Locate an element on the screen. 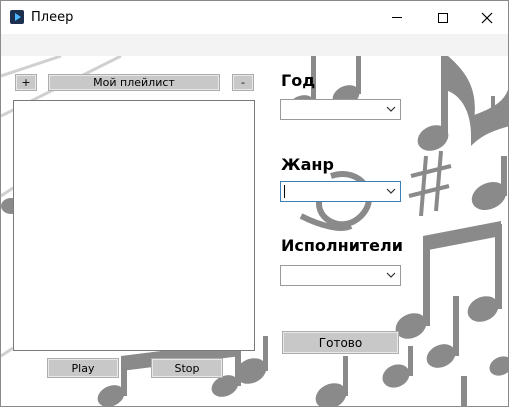 The width and height of the screenshot is (509, 407). minimize-icon is located at coordinates (397, 17).